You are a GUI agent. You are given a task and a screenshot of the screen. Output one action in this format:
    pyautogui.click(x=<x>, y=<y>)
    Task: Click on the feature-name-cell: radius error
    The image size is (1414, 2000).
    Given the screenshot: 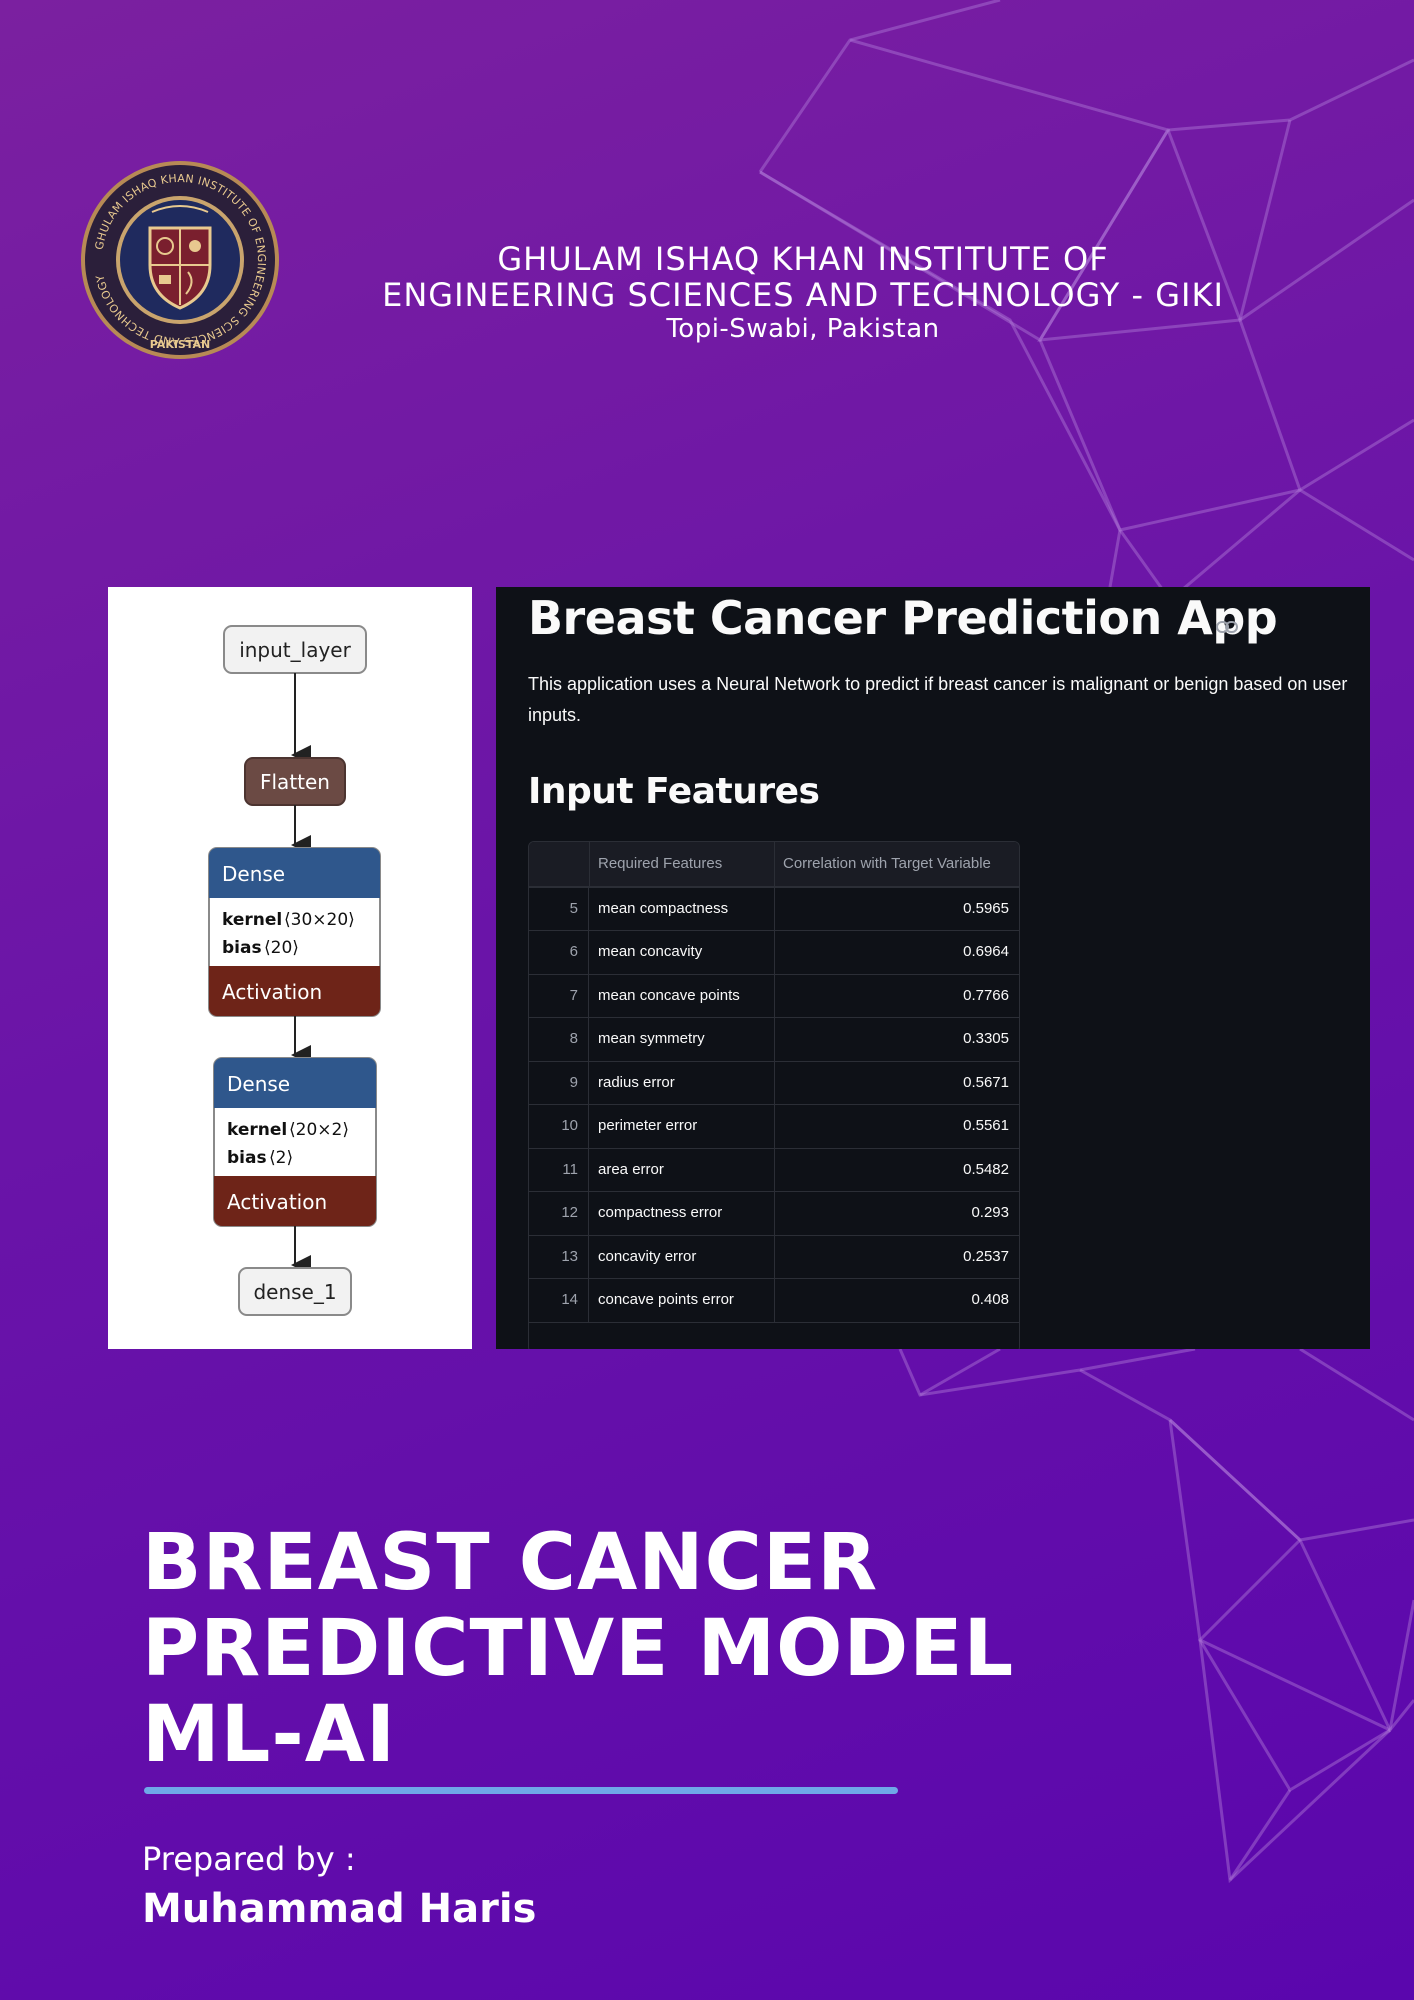 What is the action you would take?
    pyautogui.click(x=682, y=1082)
    